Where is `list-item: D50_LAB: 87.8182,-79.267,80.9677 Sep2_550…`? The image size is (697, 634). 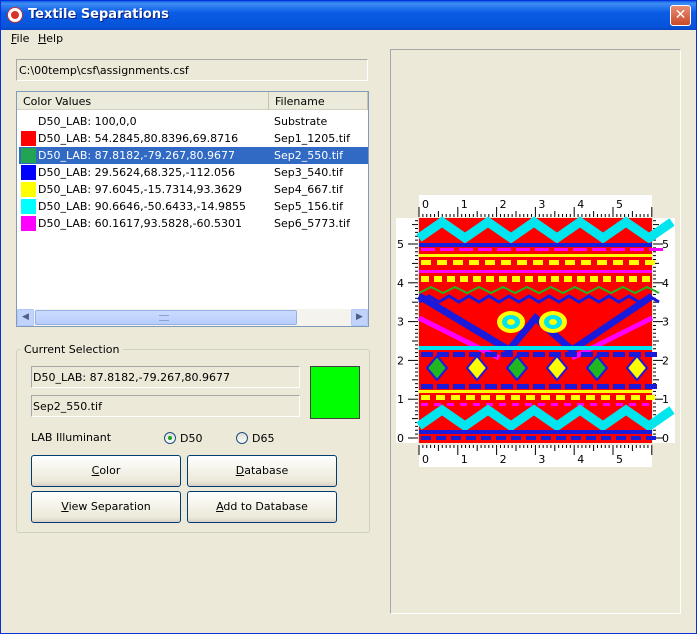
list-item: D50_LAB: 87.8182,-79.267,80.9677 Sep2_550… is located at coordinates (193, 155).